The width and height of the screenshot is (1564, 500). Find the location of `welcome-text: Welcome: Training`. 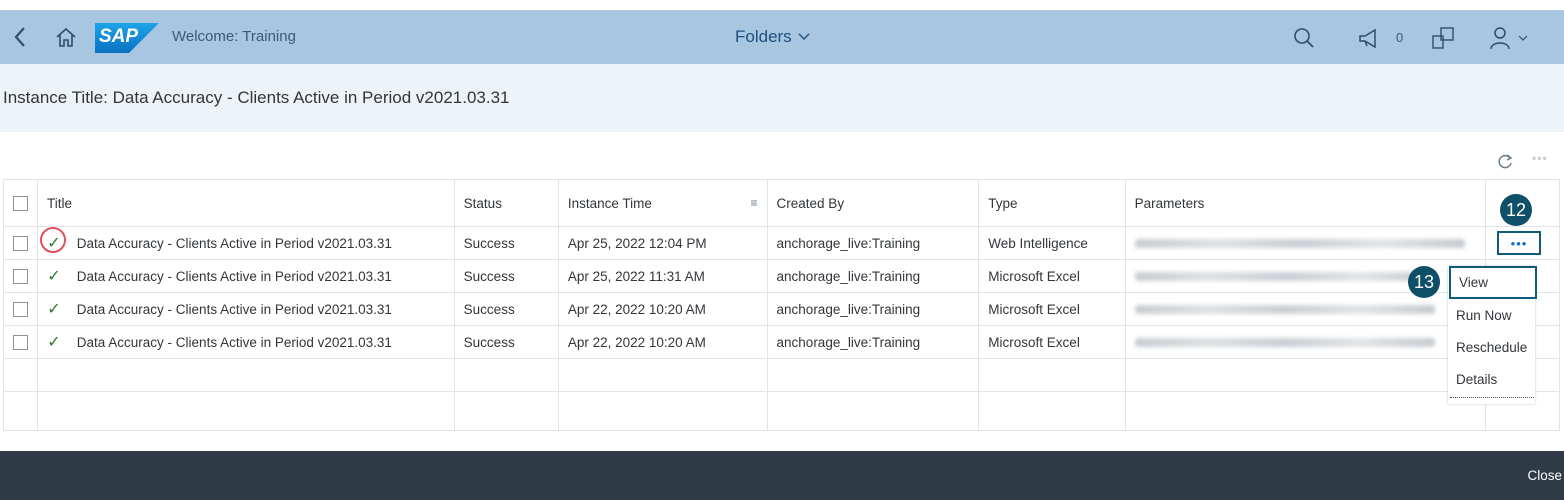

welcome-text: Welcome: Training is located at coordinates (234, 36).